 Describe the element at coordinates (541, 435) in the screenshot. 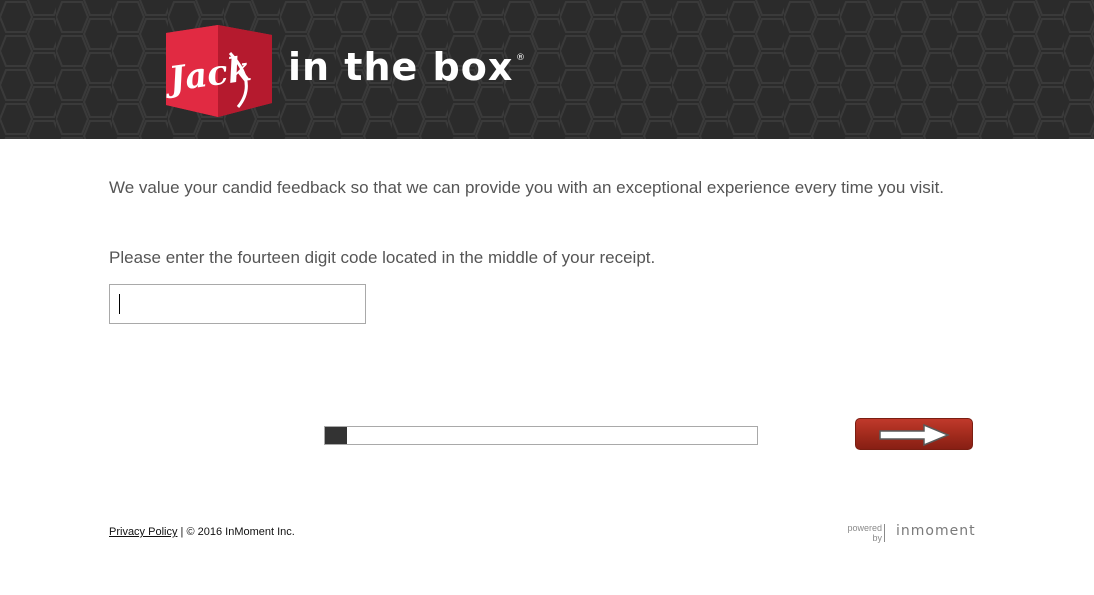

I see `progress-bar` at that location.